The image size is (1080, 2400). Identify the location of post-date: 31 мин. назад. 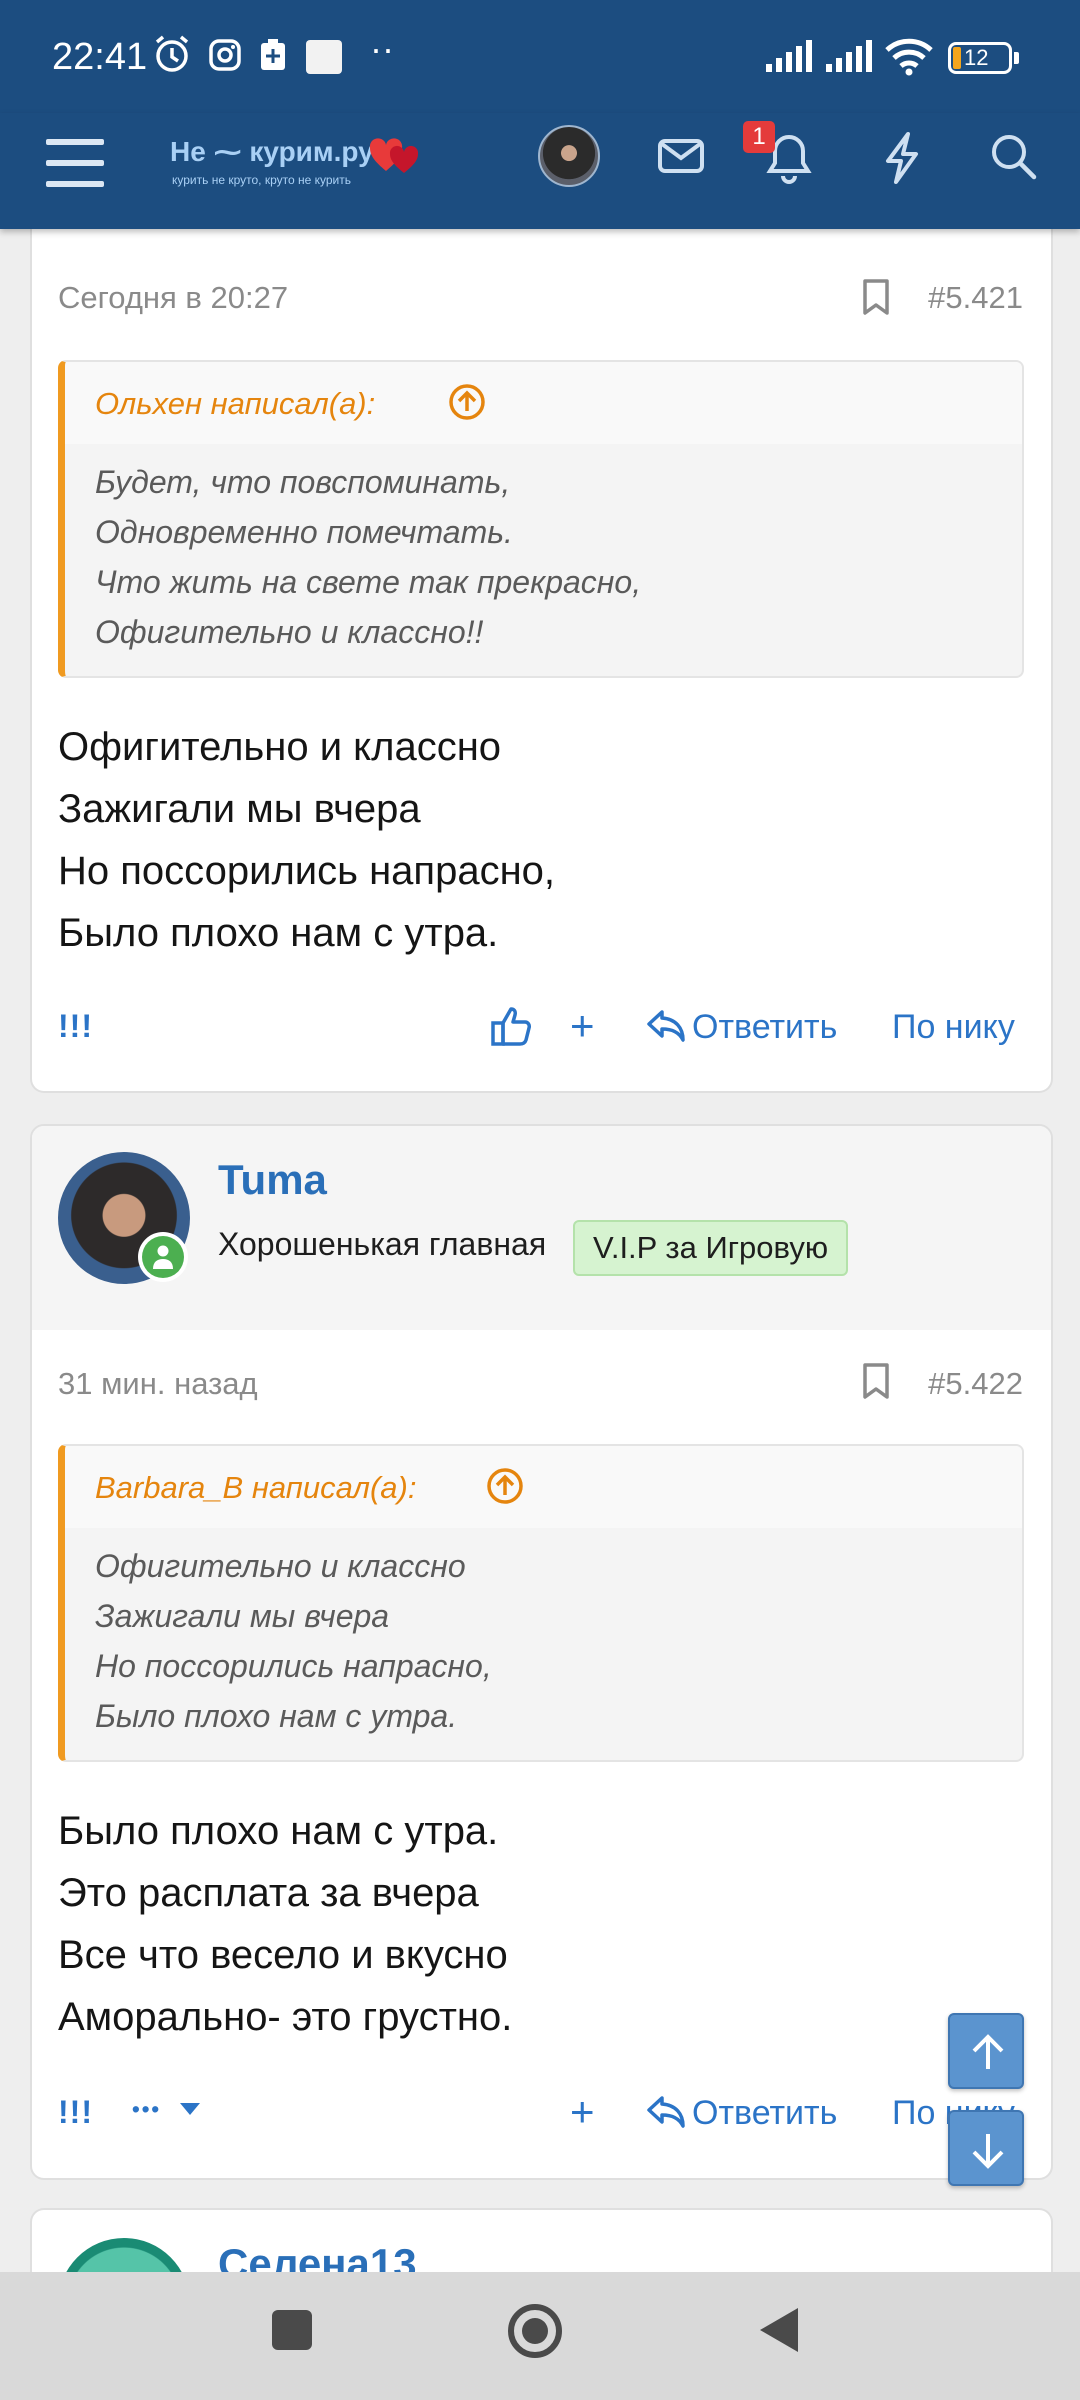
(158, 1384).